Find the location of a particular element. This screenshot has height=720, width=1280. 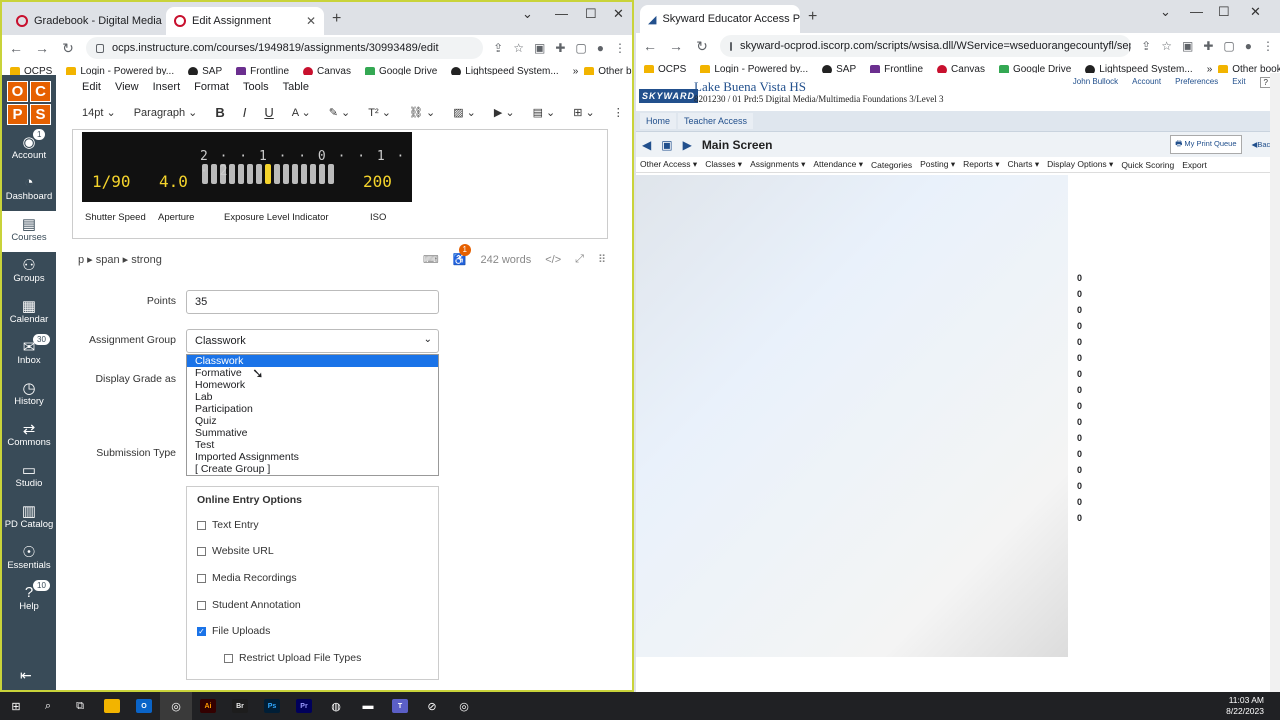

apps-icon: ⊞ ⌄ is located at coordinates (584, 112).